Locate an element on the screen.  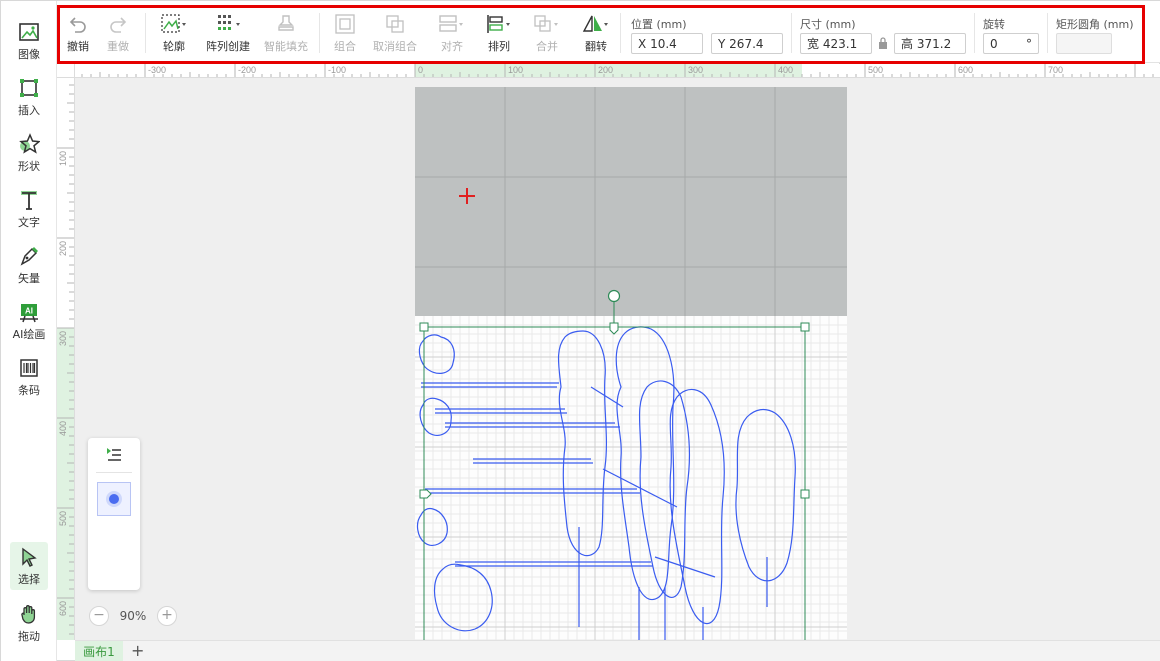
zoom-control: − 90% + is located at coordinates (133, 616).